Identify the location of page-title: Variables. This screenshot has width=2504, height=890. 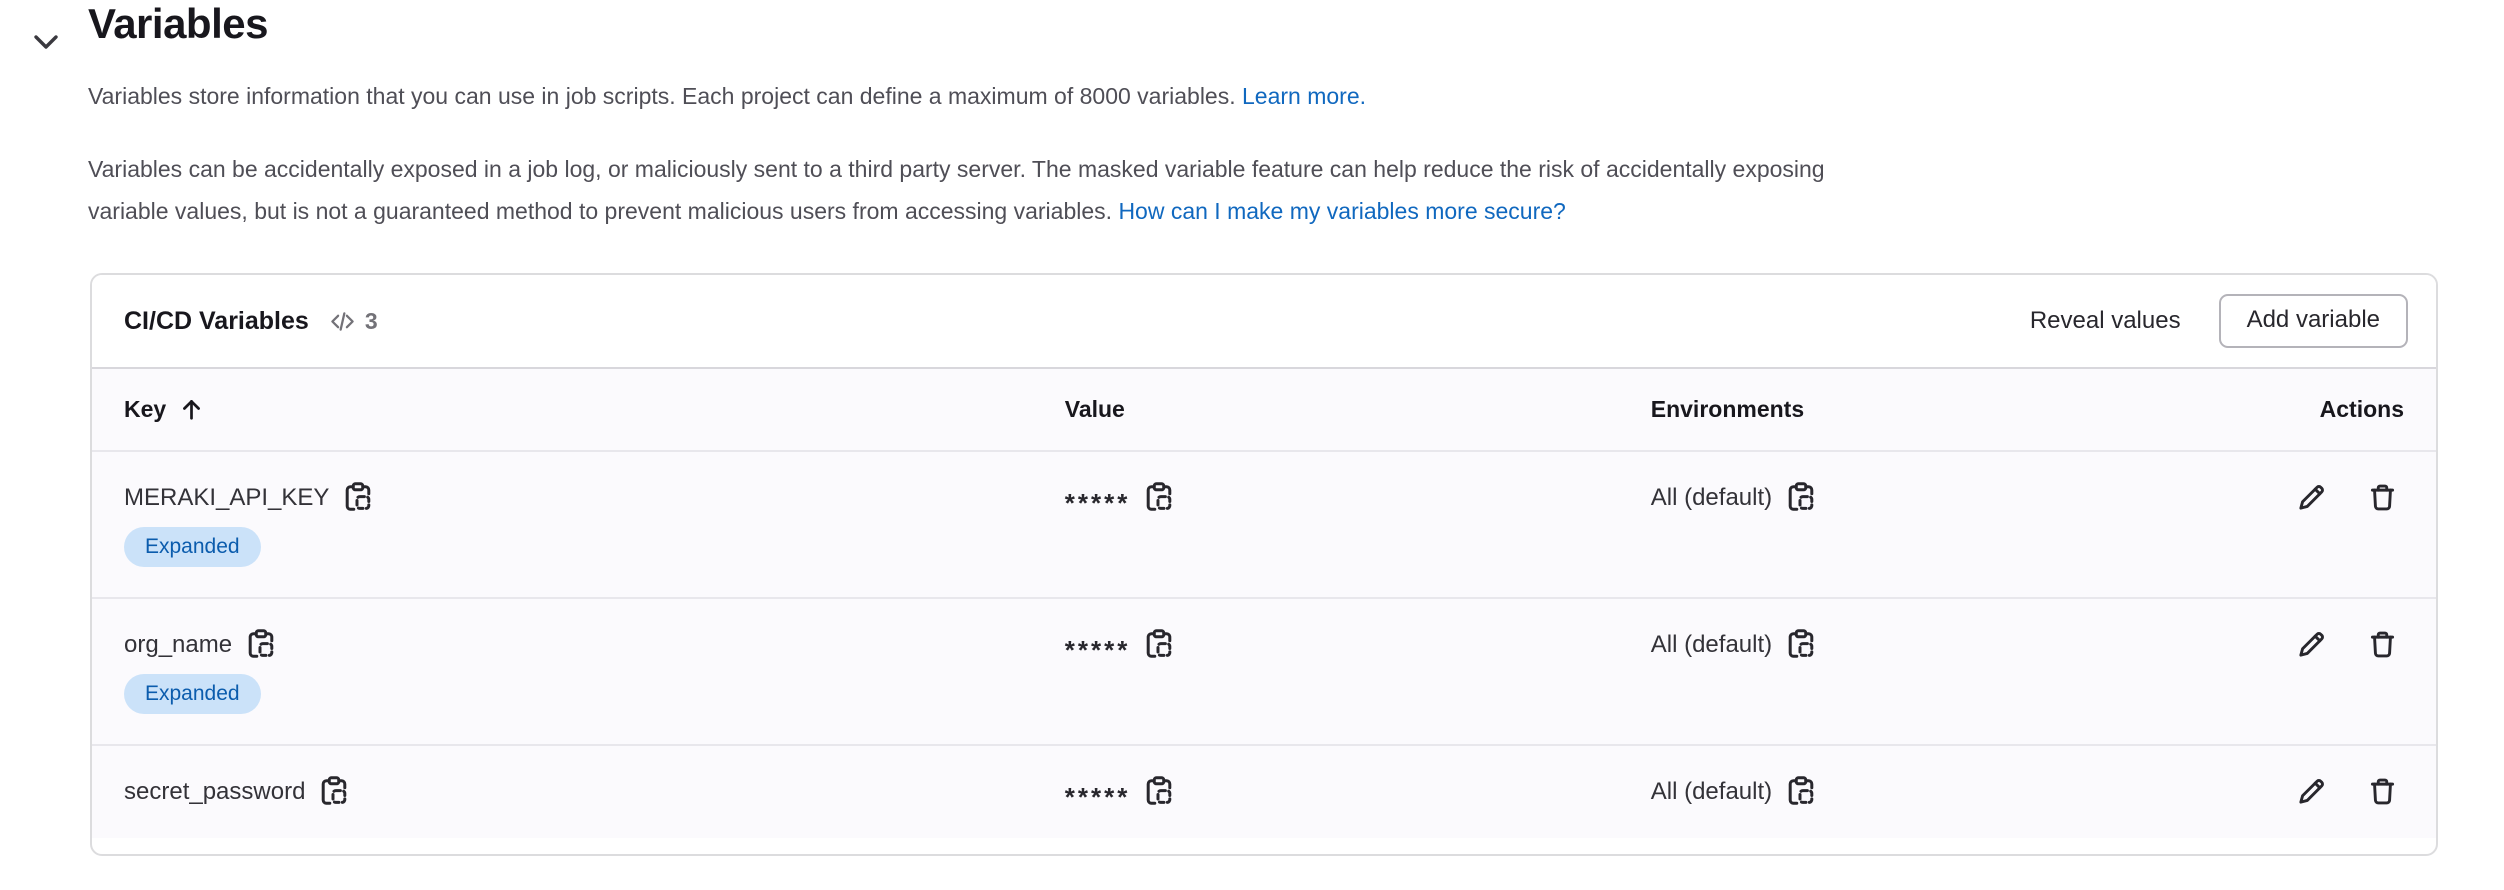
(178, 23).